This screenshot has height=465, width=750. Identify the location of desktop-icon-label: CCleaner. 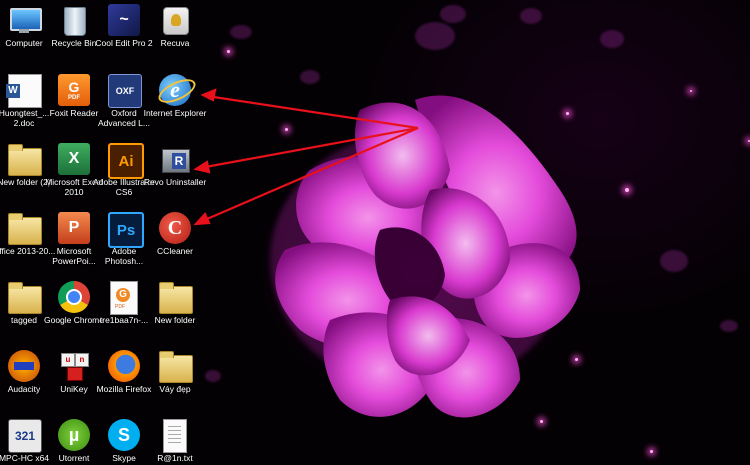
(175, 251).